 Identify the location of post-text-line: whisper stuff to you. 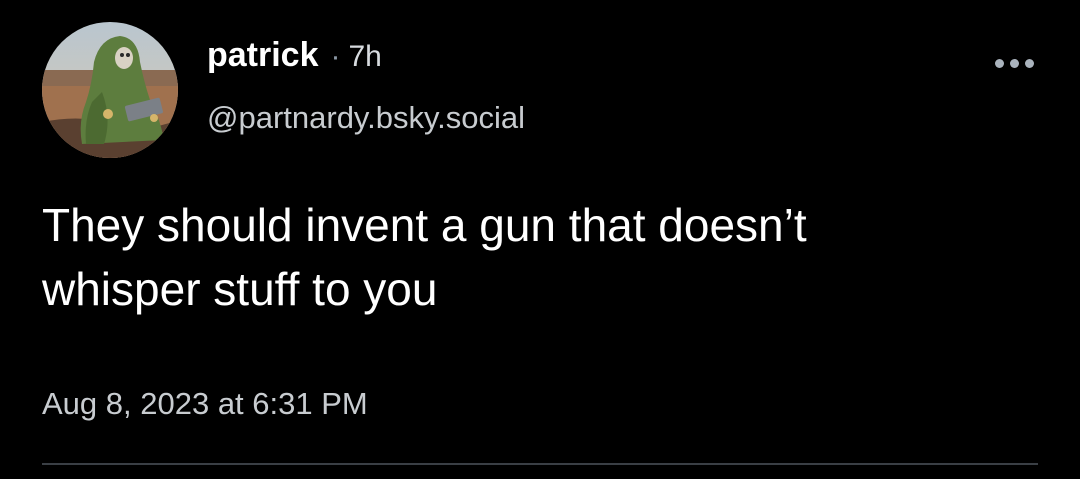
(240, 289).